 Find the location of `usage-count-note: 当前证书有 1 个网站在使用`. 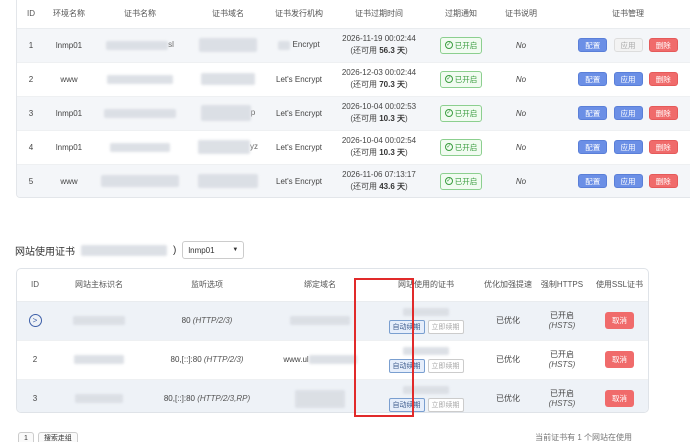

usage-count-note: 当前证书有 1 个网站在使用 is located at coordinates (583, 437).